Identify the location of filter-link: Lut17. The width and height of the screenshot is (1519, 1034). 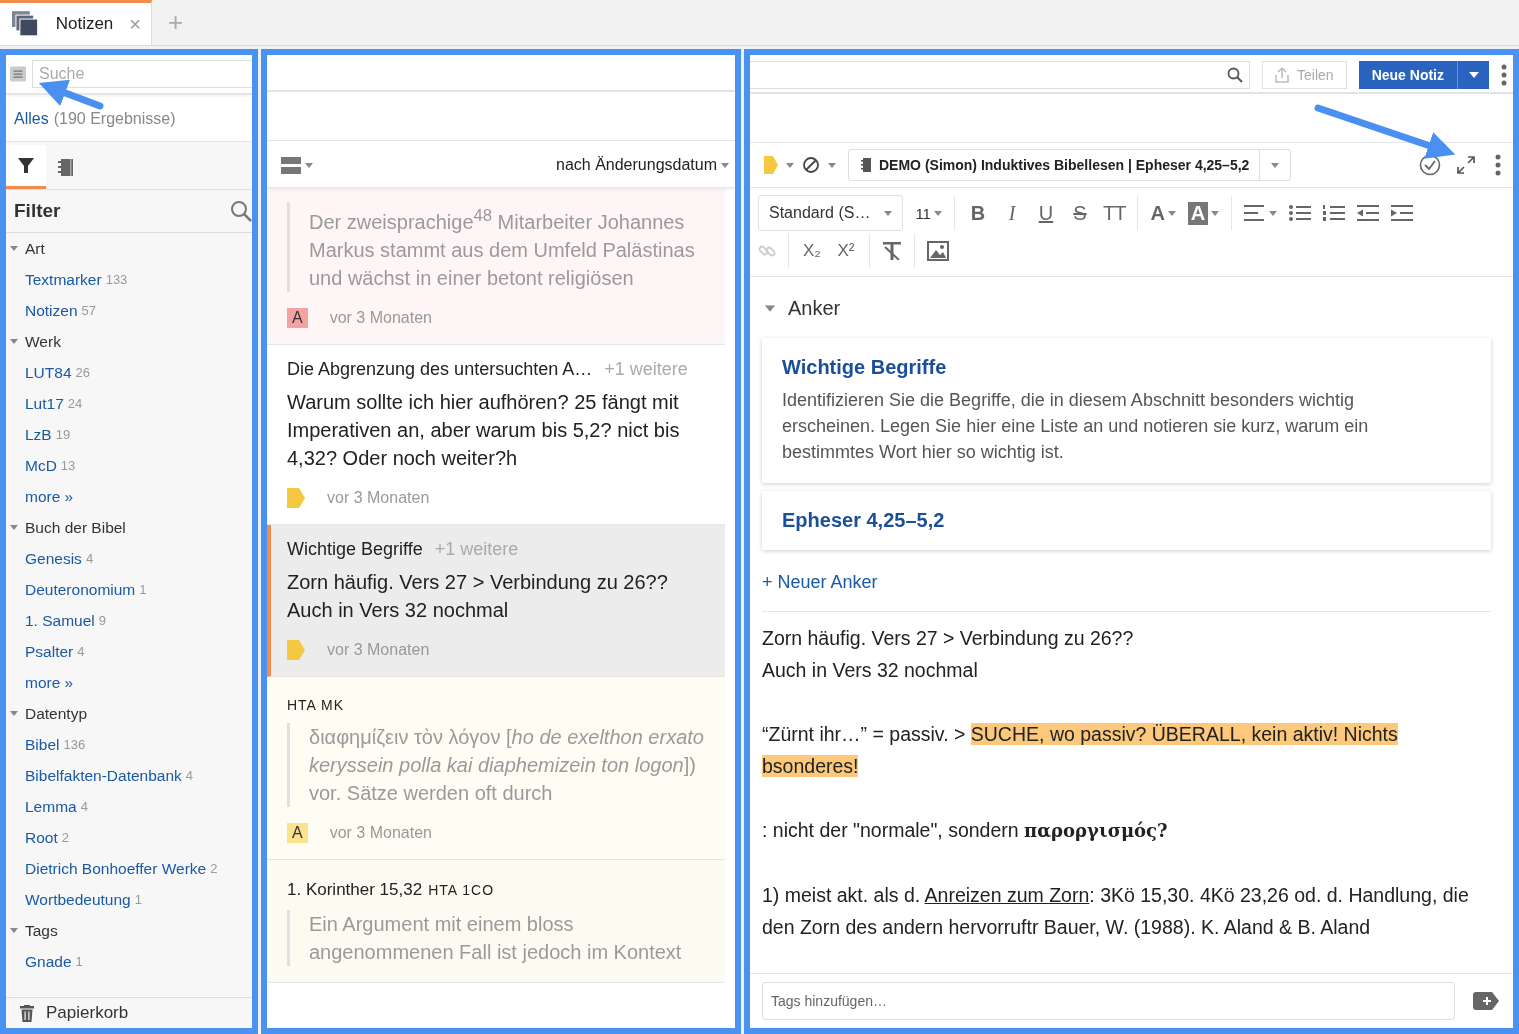
(44, 403).